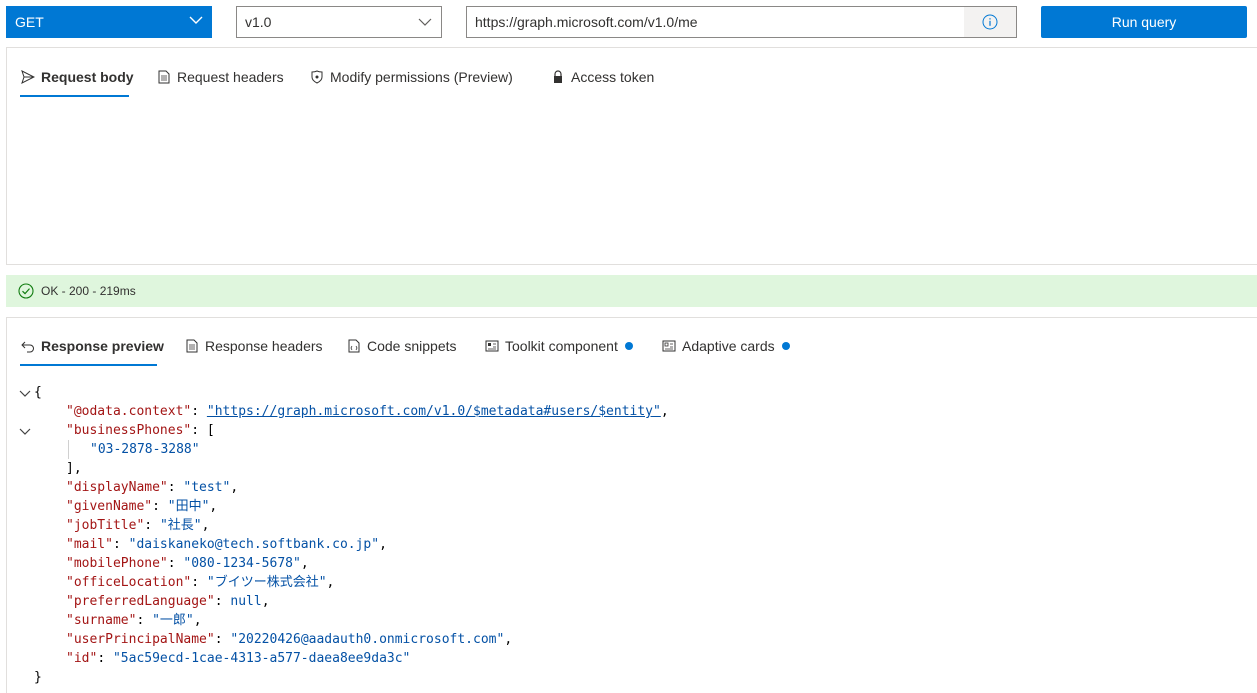 This screenshot has height=693, width=1257. What do you see at coordinates (109, 506) in the screenshot?
I see `json-key: "givenName"` at bounding box center [109, 506].